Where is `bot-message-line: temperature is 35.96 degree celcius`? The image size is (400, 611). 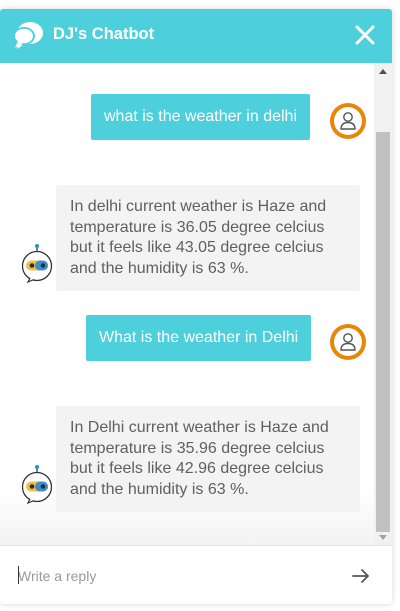
bot-message-line: temperature is 35.96 degree celcius is located at coordinates (197, 448).